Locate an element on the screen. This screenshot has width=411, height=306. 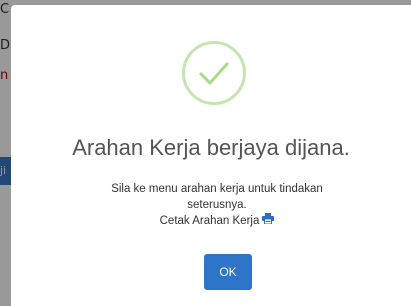
message-line-1: Sila ke menu arahan kerja untuk tindakan is located at coordinates (217, 189).